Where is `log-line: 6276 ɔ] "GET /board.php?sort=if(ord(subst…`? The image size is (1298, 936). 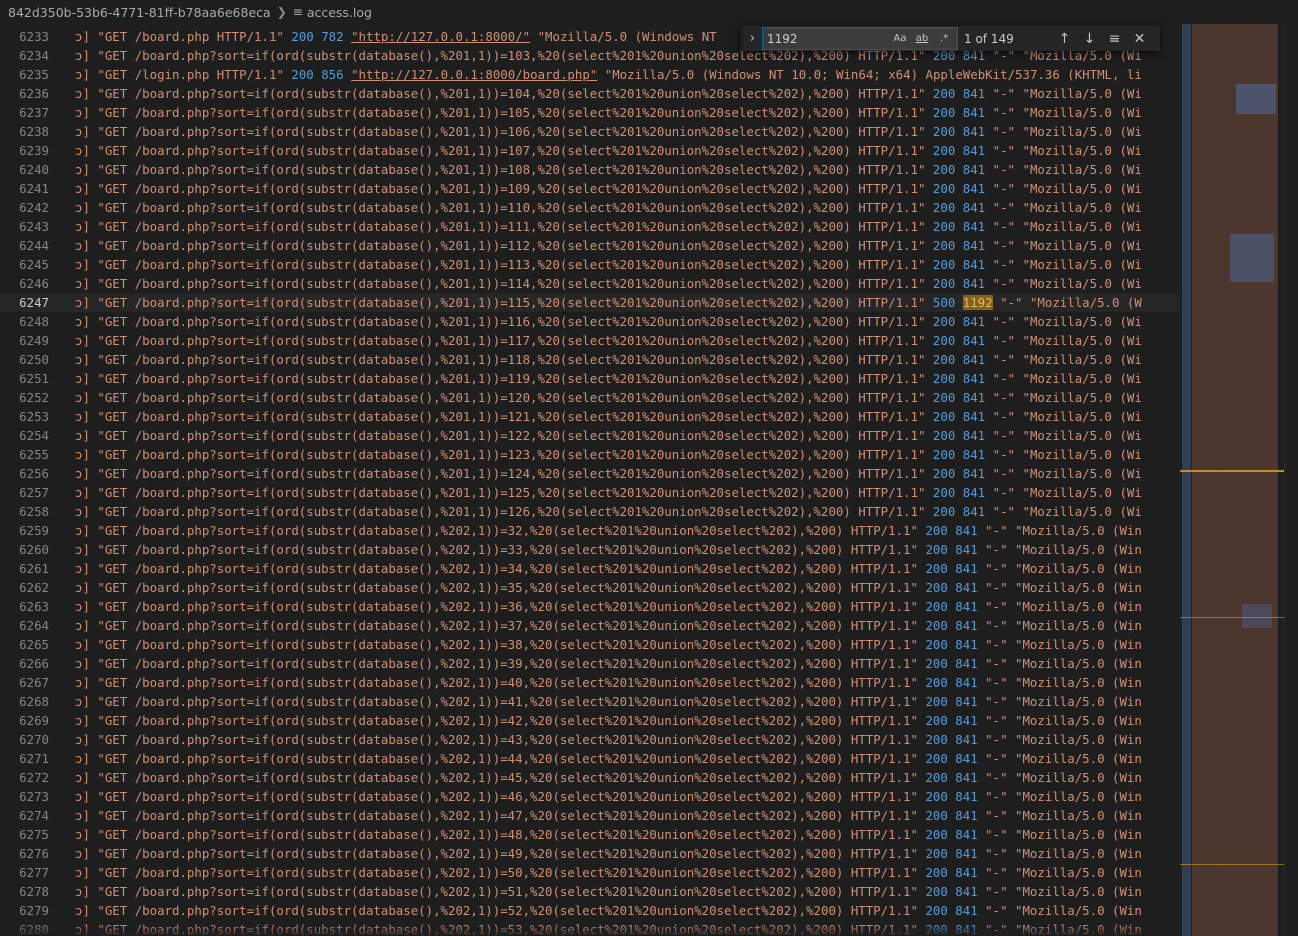
log-line: 6276 ɔ] "GET /board.php?sort=if(ord(subst… is located at coordinates (590, 853).